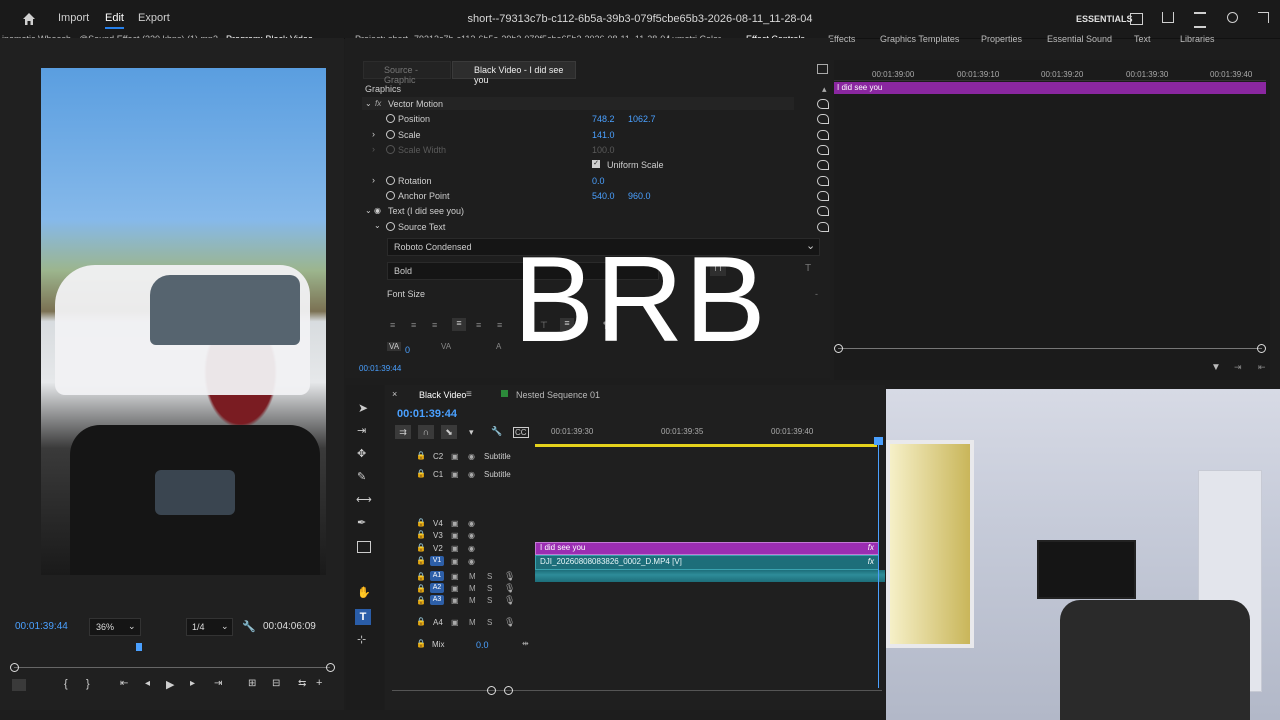 The height and width of the screenshot is (720, 1280). What do you see at coordinates (434, 325) in the screenshot?
I see `align-right-icon: ≡` at bounding box center [434, 325].